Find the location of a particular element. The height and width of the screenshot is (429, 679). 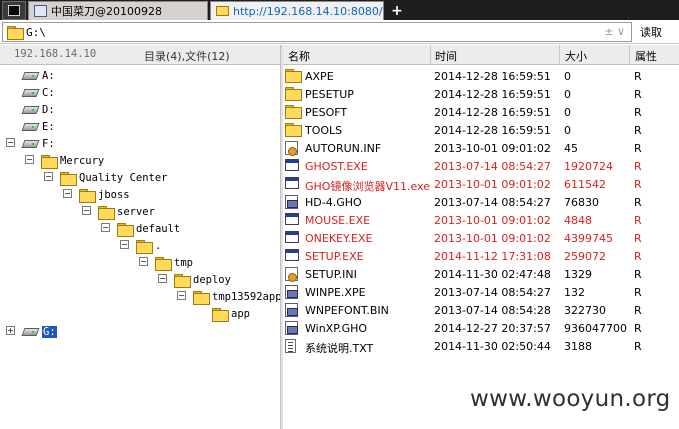

table-row: HD-4.GHO 2013-07-14 08:54:27 76830 R is located at coordinates (481, 202).